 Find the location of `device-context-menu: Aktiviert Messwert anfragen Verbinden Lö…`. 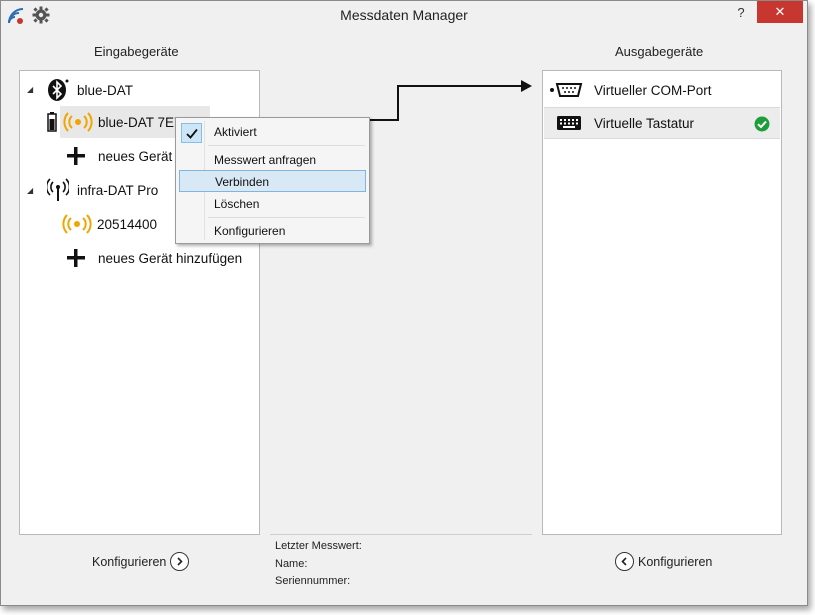

device-context-menu: Aktiviert Messwert anfragen Verbinden Lö… is located at coordinates (272, 180).